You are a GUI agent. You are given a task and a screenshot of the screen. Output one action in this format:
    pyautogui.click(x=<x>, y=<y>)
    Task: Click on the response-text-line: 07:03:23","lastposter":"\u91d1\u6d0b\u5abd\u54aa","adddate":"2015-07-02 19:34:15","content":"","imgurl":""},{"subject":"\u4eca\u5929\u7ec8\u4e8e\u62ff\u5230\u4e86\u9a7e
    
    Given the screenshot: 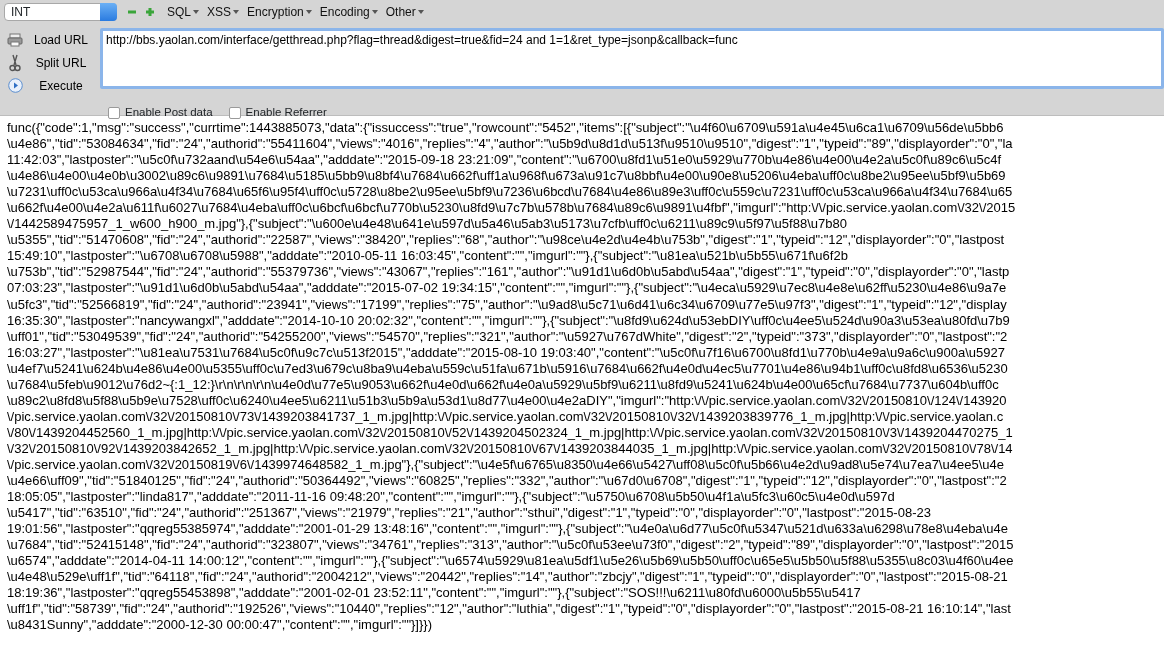 What is the action you would take?
    pyautogui.click(x=507, y=288)
    